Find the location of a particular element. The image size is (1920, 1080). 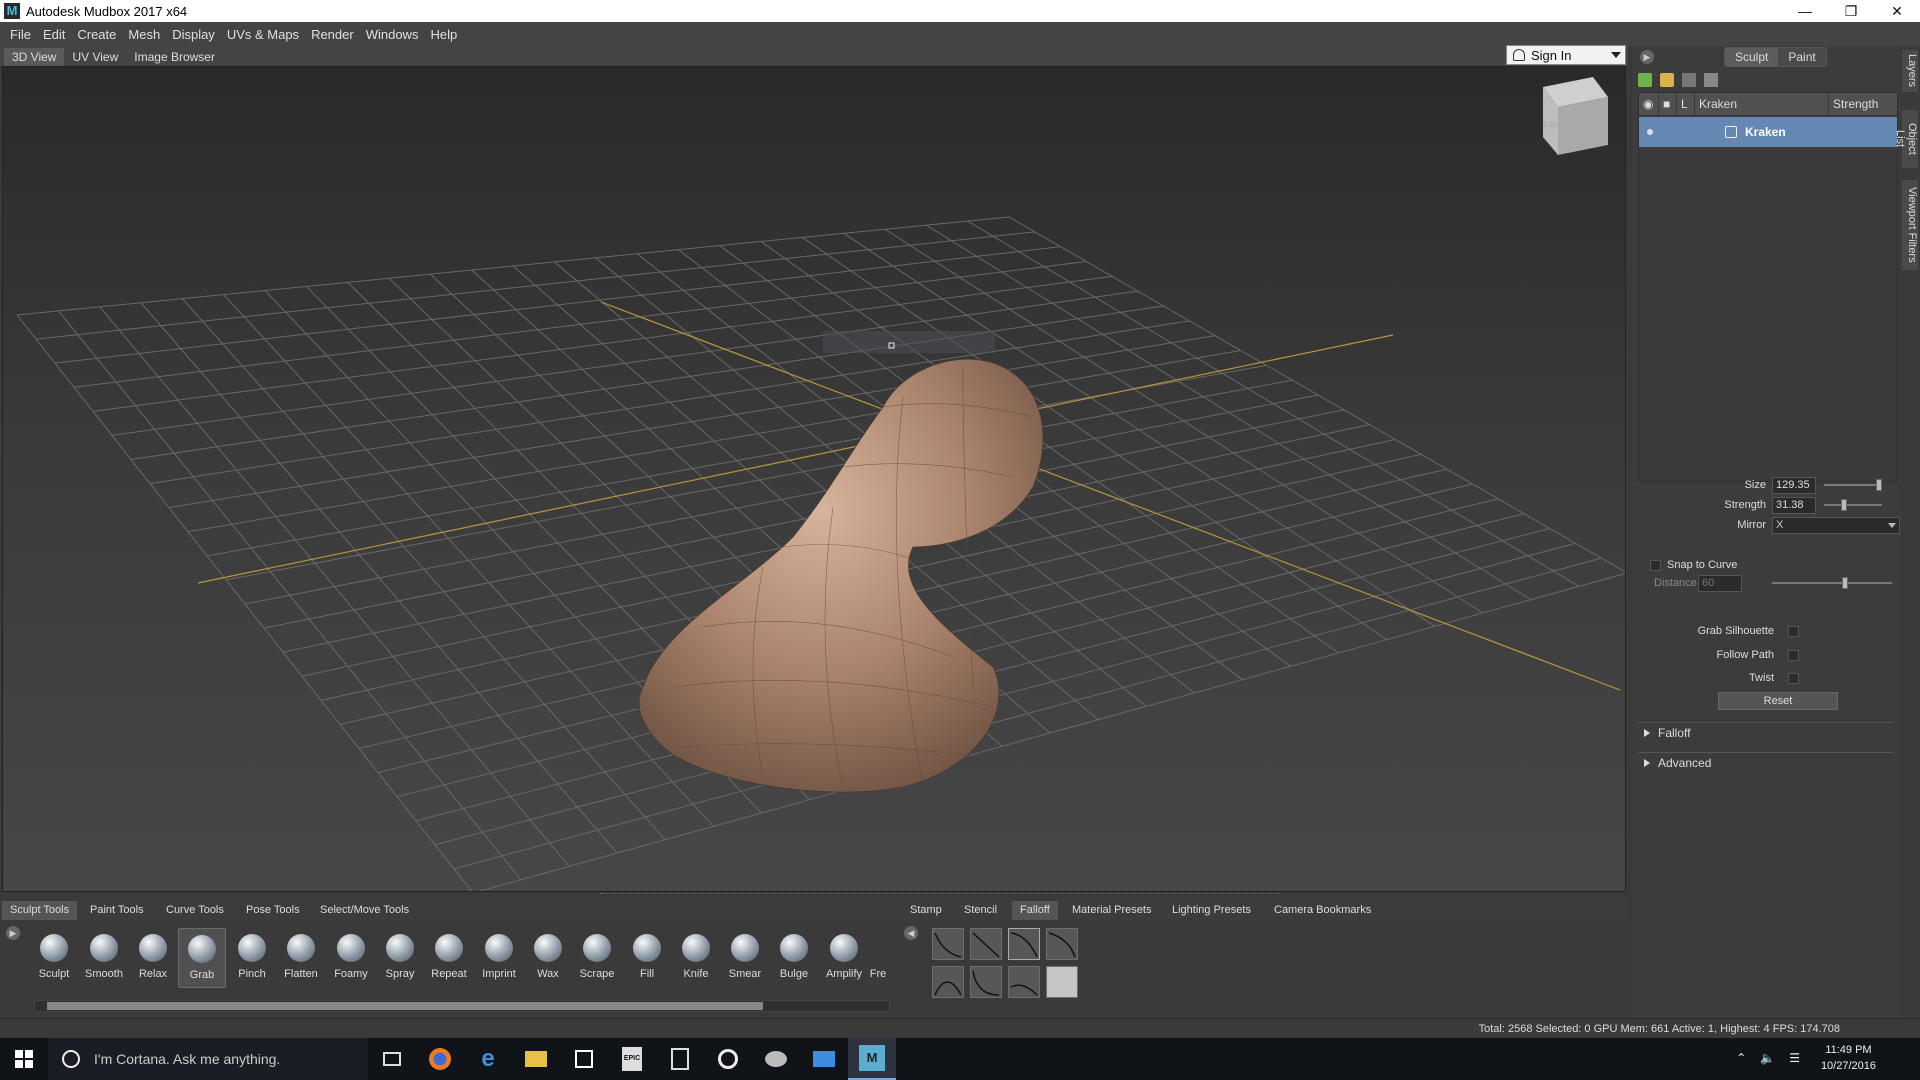

tab-layers: Layers is located at coordinates (1910, 71).